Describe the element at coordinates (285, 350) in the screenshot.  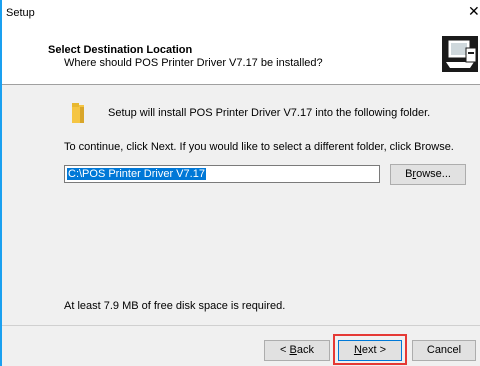
I see `back-label-a: <` at that location.